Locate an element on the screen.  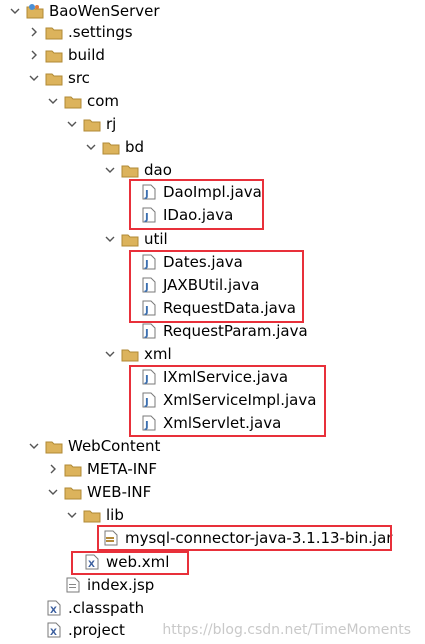
tree-item: mysql-connector-java-3.1.13-bin.jar is located at coordinates (238, 538).